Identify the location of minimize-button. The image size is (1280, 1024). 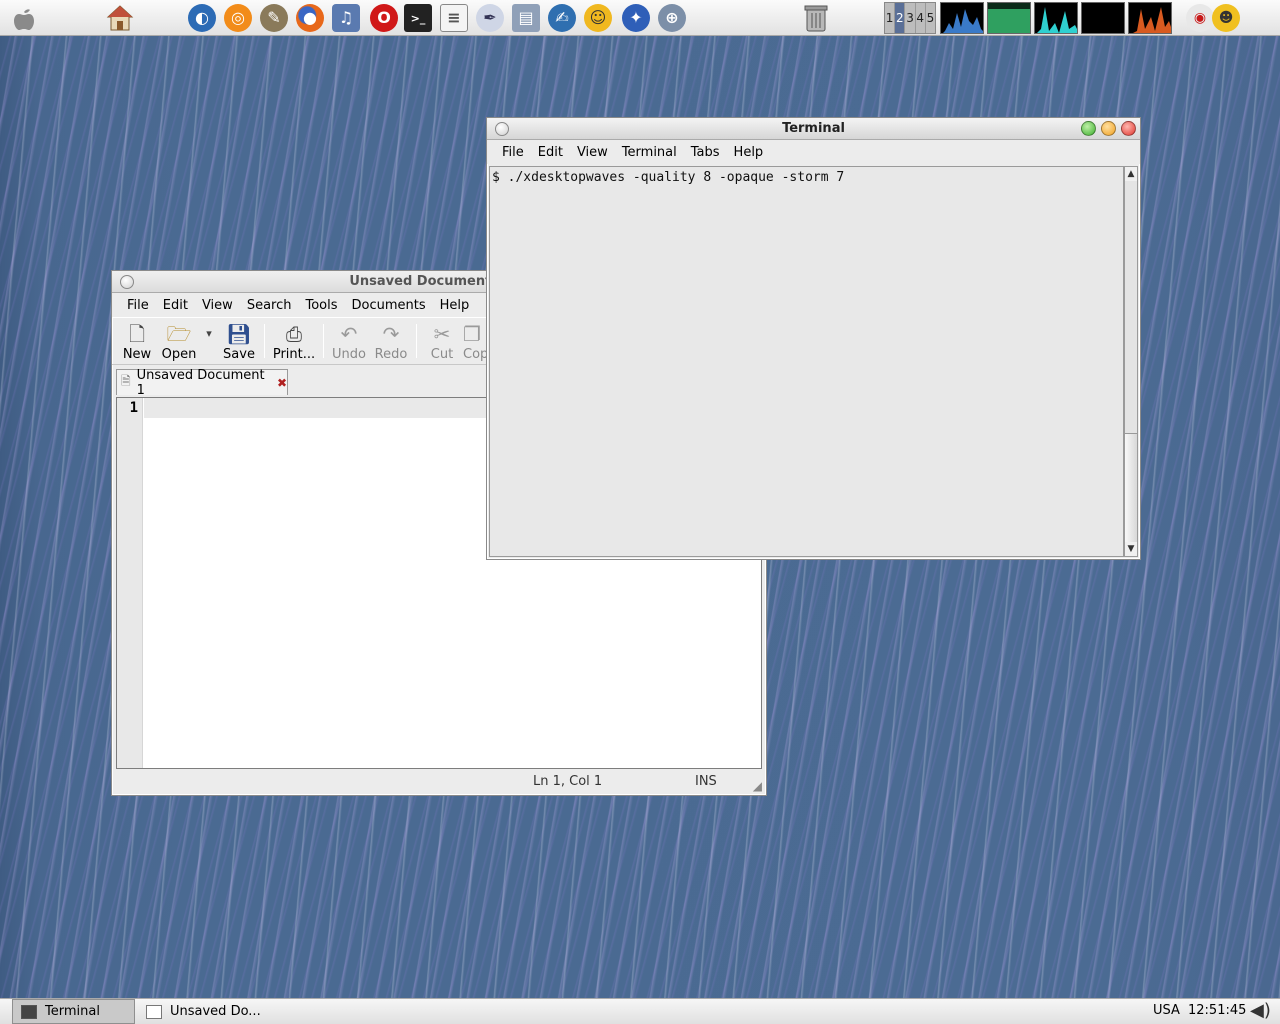
(1108, 128).